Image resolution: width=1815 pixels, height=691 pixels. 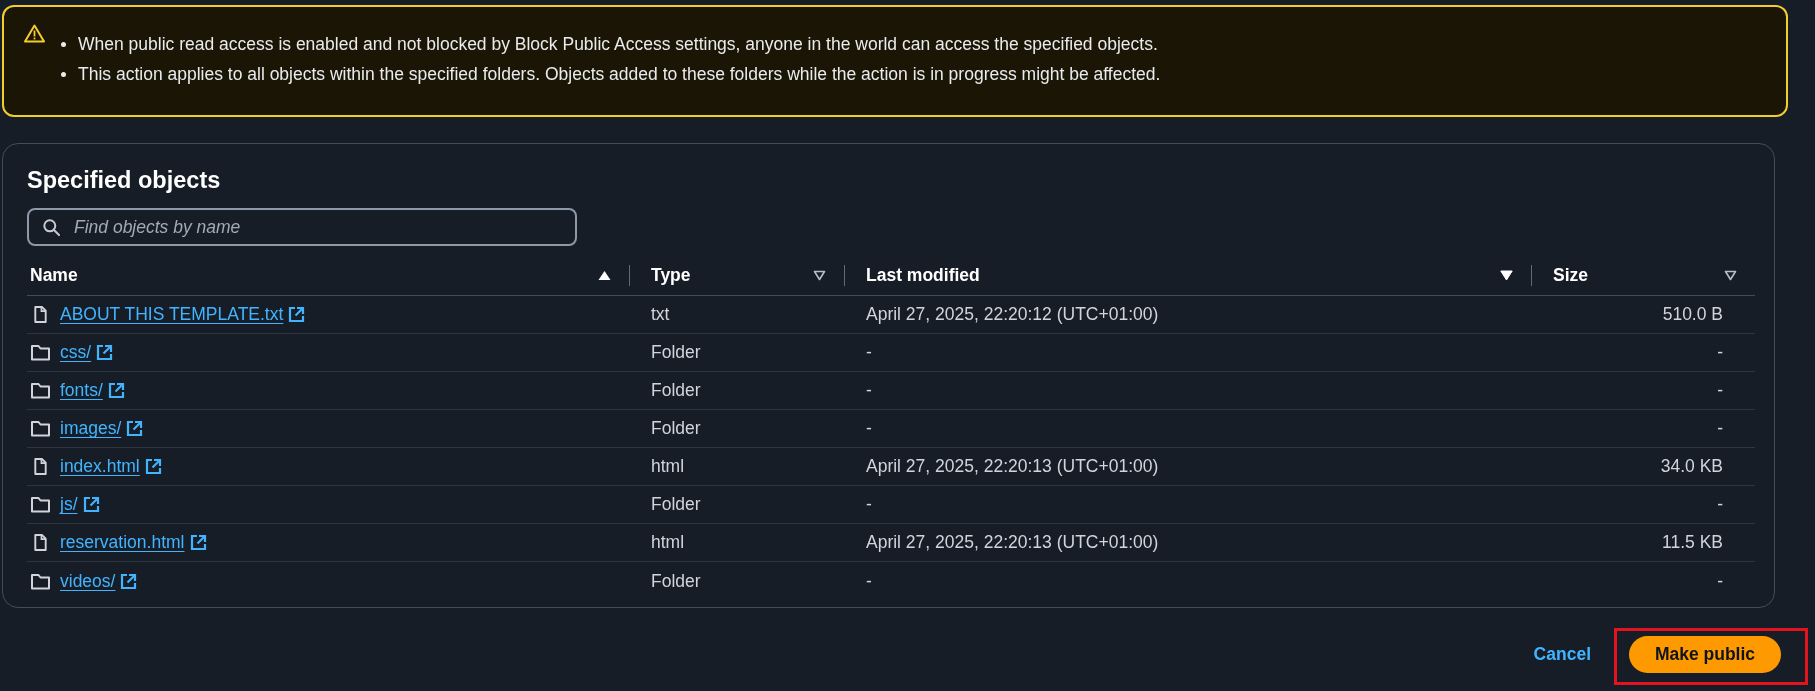 I want to click on object-link: reservation.html, so click(x=133, y=542).